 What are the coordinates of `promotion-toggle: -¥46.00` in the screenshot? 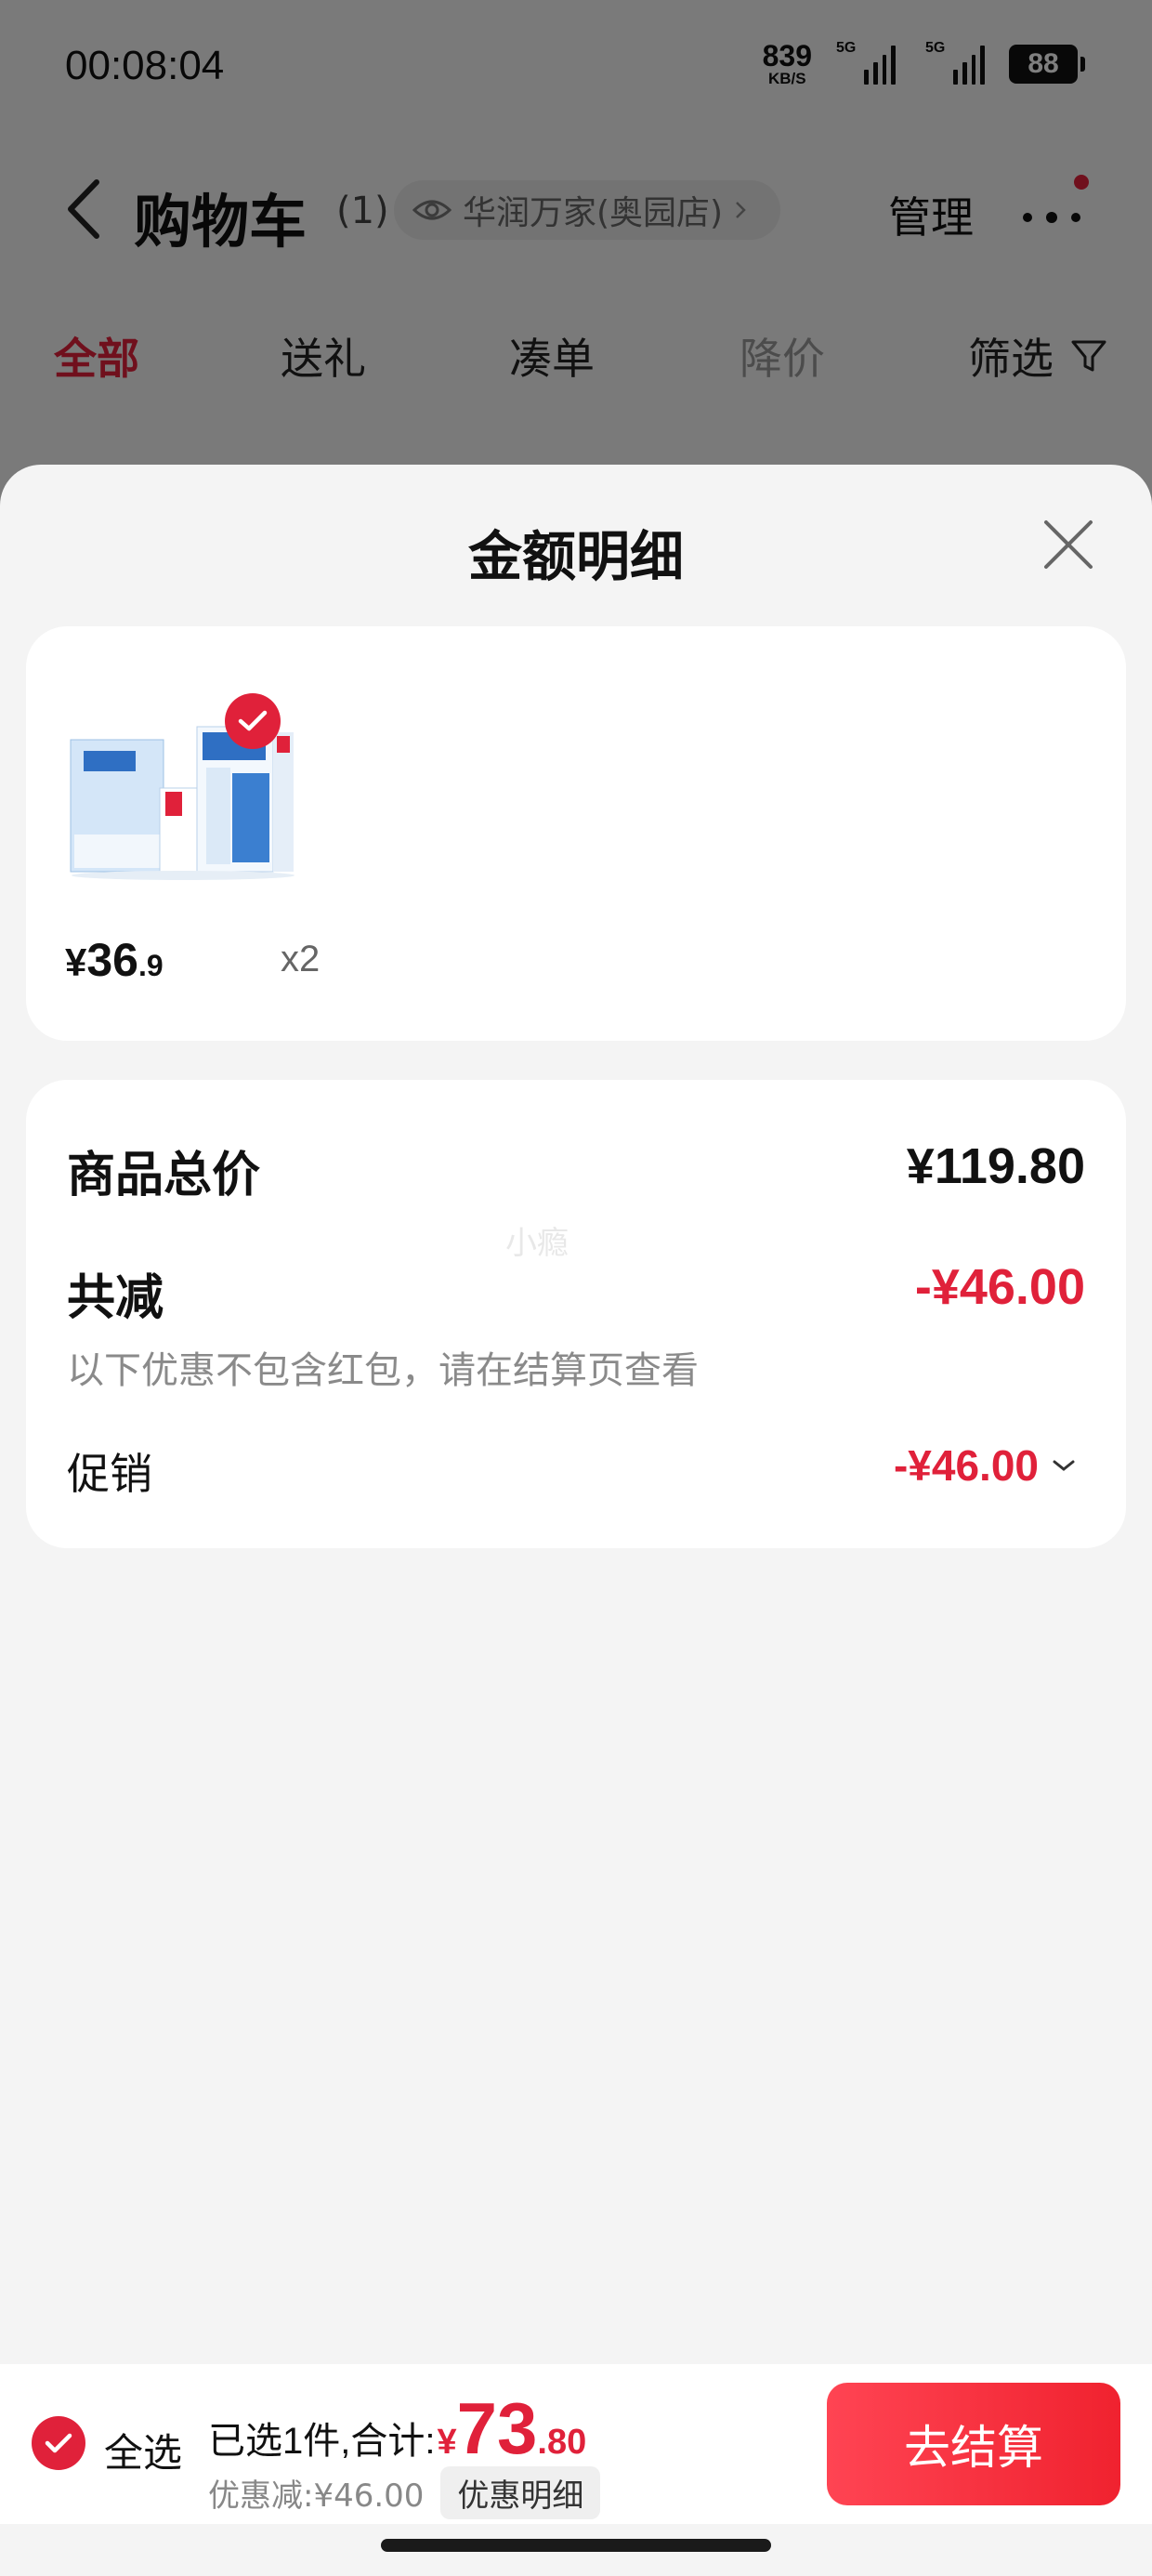 It's located at (985, 1465).